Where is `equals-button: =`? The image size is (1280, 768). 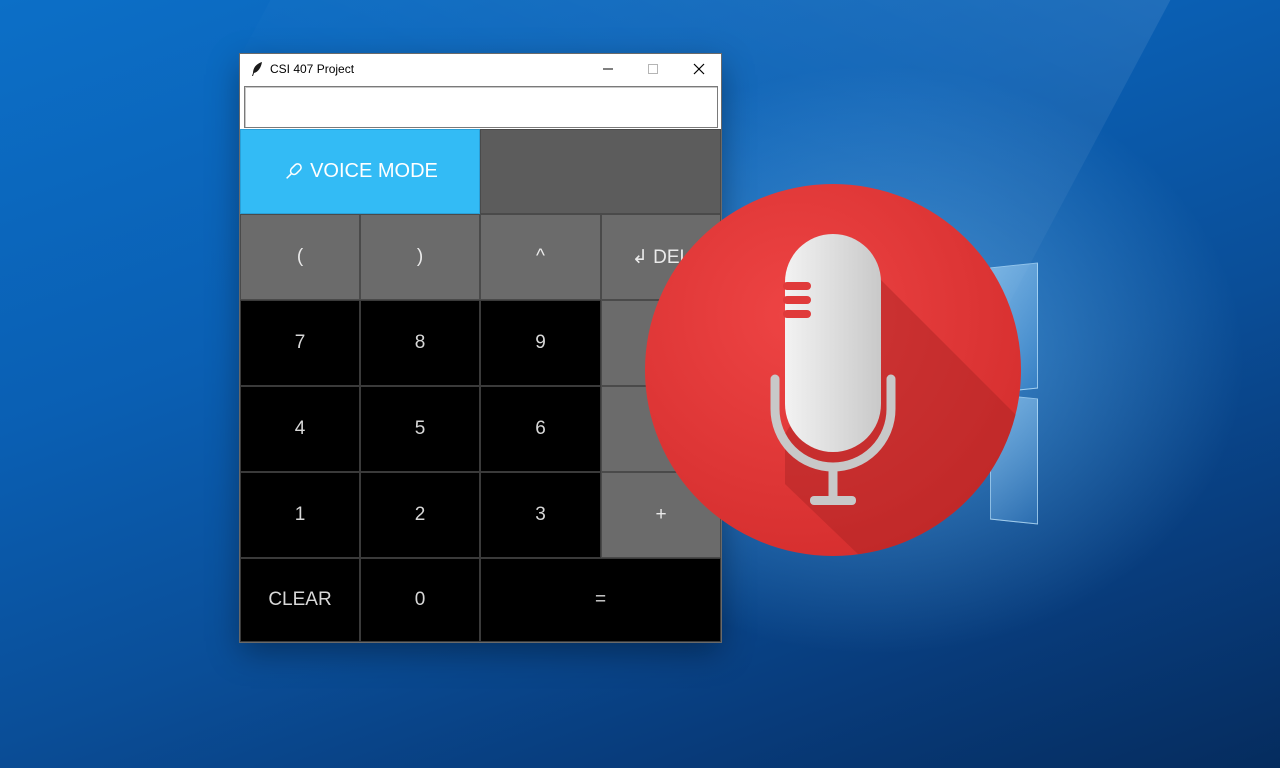
equals-button: = is located at coordinates (600, 600).